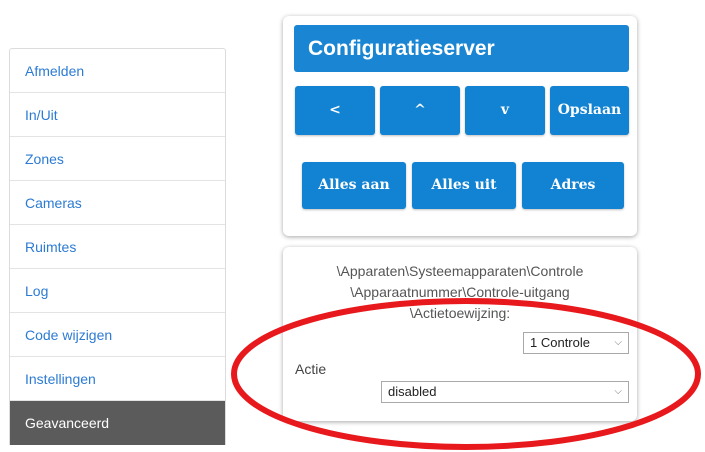 The height and width of the screenshot is (452, 705). I want to click on address-button: Adres, so click(573, 185).